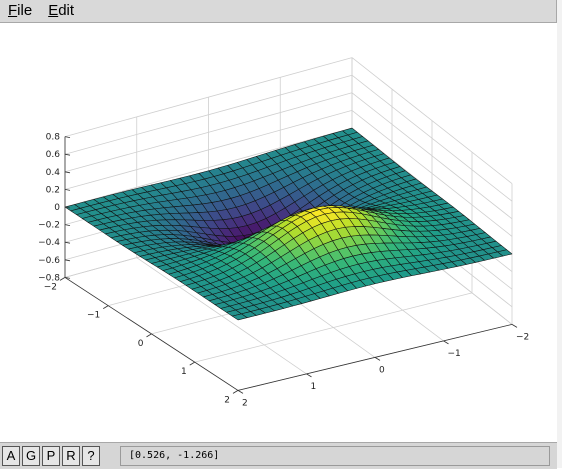  I want to click on menu-file: File, so click(20, 11).